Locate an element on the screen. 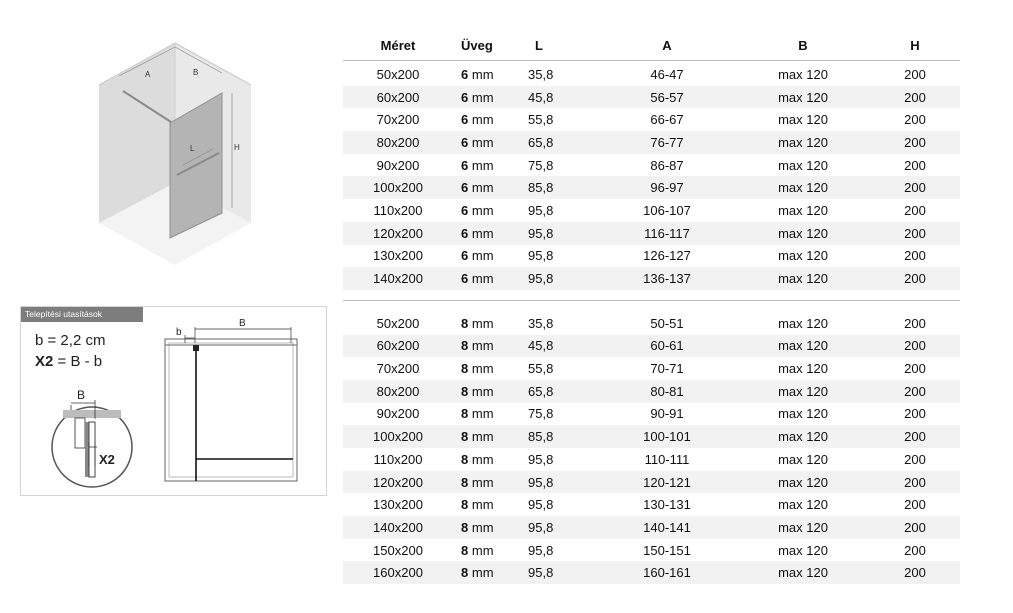 The image size is (1013, 613). group-separator is located at coordinates (651, 295).